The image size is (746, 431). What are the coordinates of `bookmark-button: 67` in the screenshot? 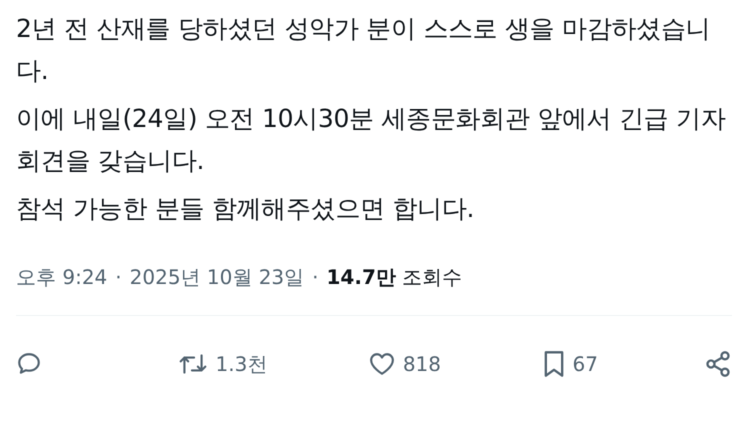 It's located at (572, 364).